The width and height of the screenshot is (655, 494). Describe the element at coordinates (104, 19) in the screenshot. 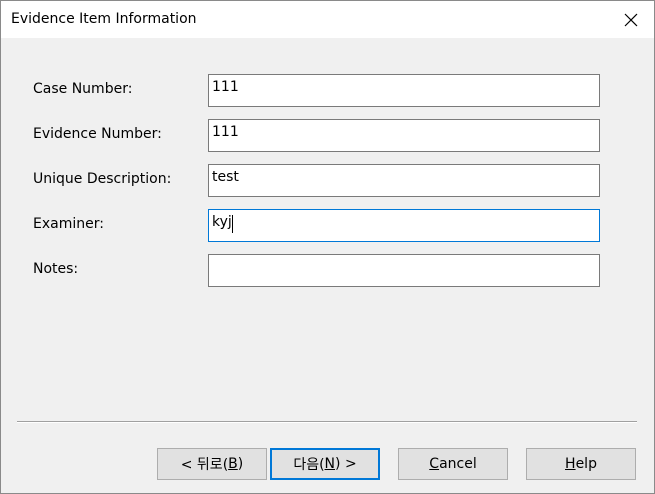

I see `window-title: Evidence Item Information` at that location.